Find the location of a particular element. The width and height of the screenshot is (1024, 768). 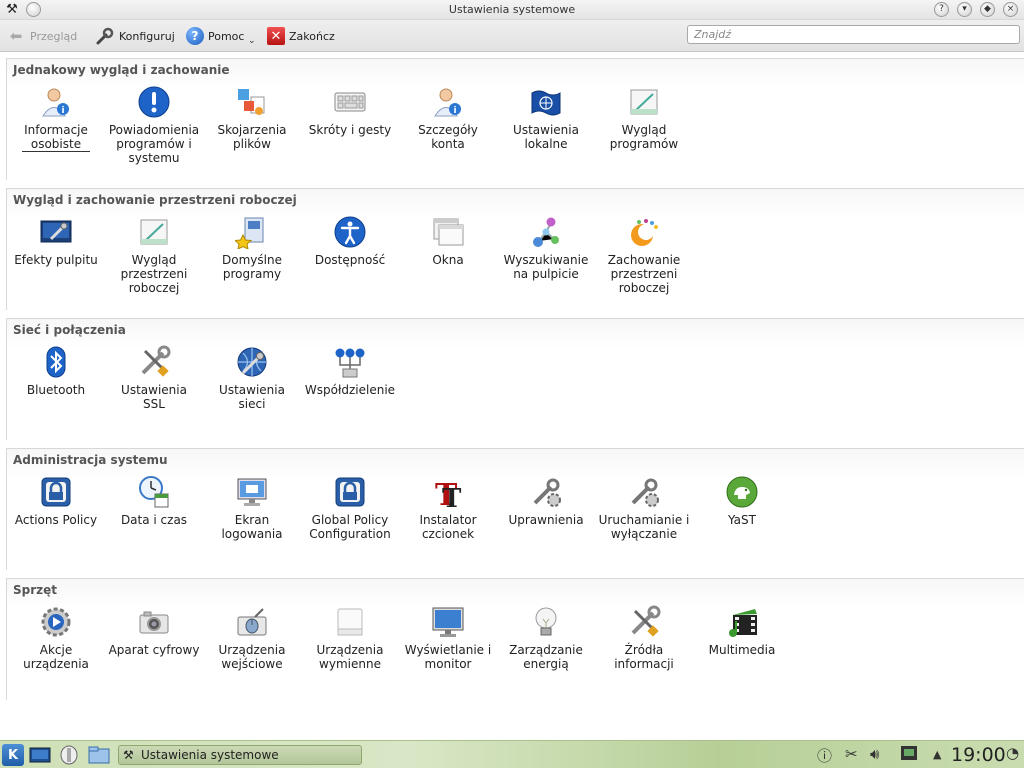

global-policy-lock-icon is located at coordinates (350, 492).